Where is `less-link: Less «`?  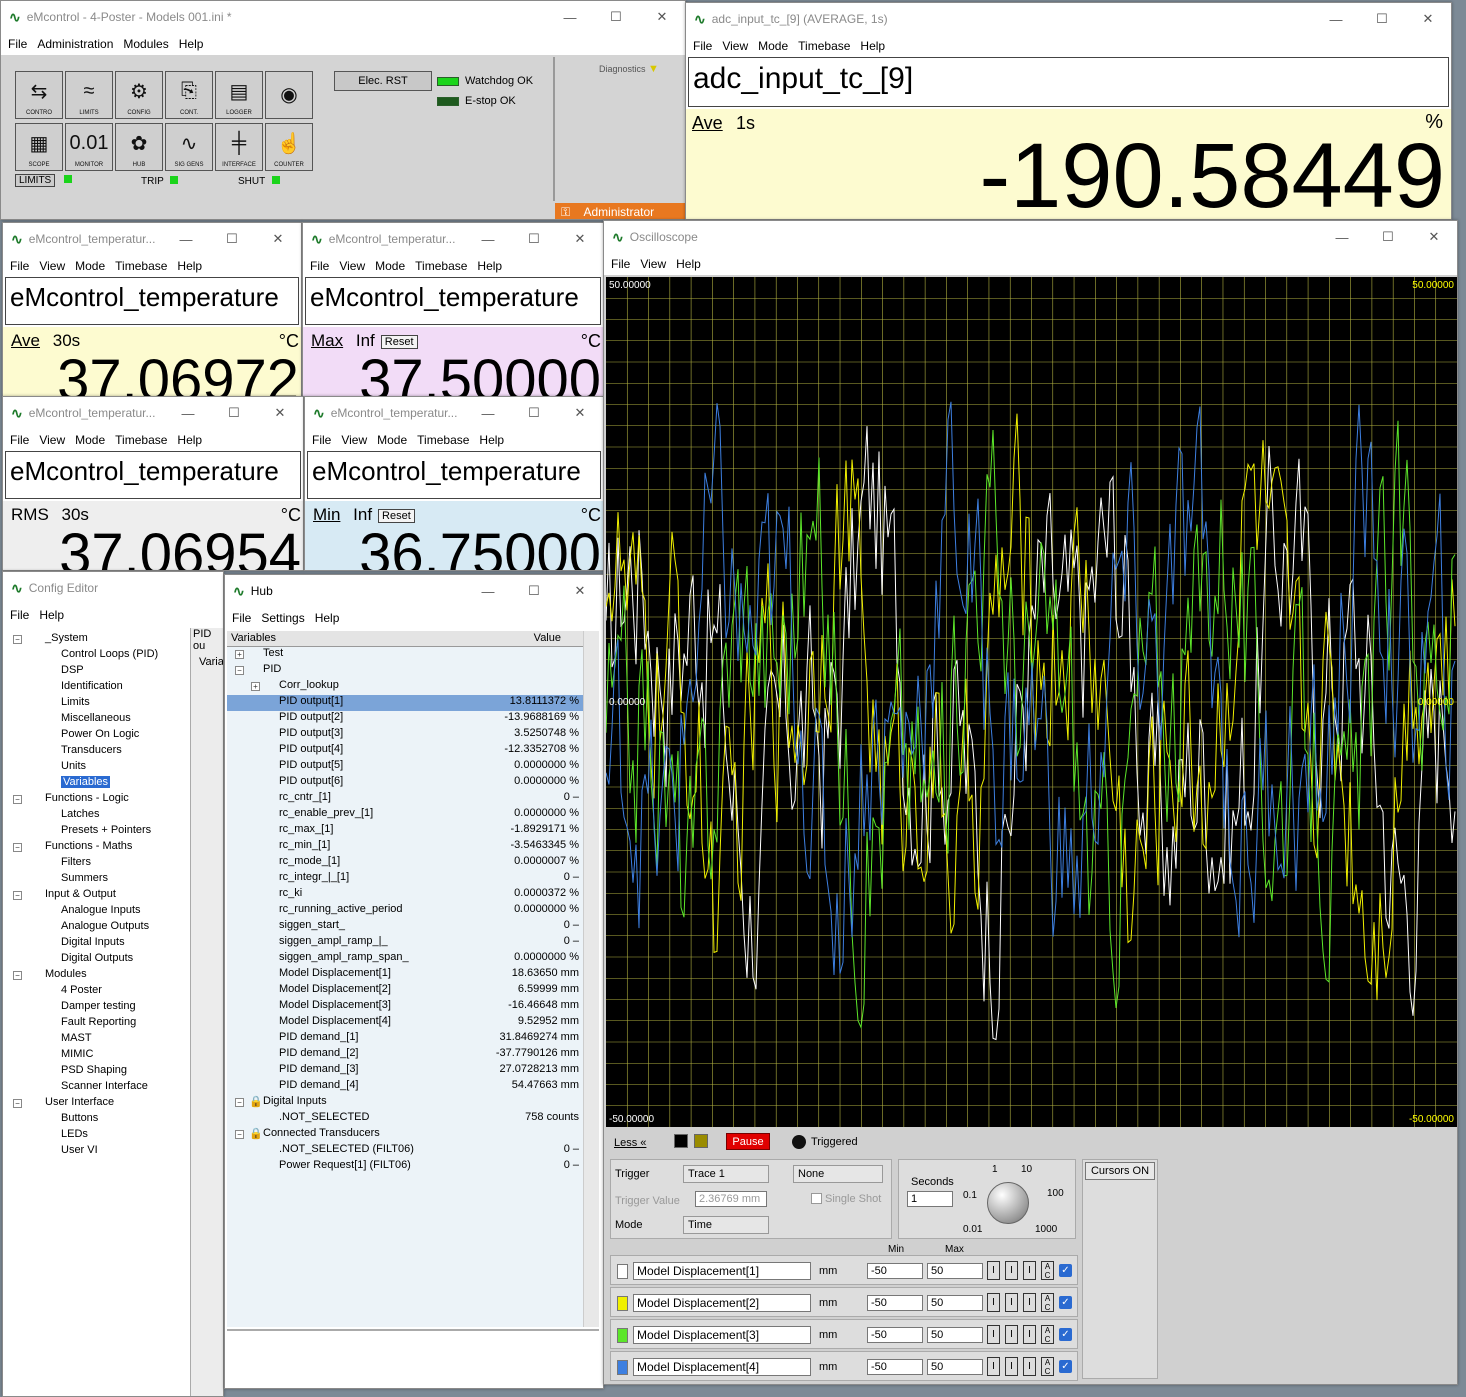 less-link: Less « is located at coordinates (630, 1143).